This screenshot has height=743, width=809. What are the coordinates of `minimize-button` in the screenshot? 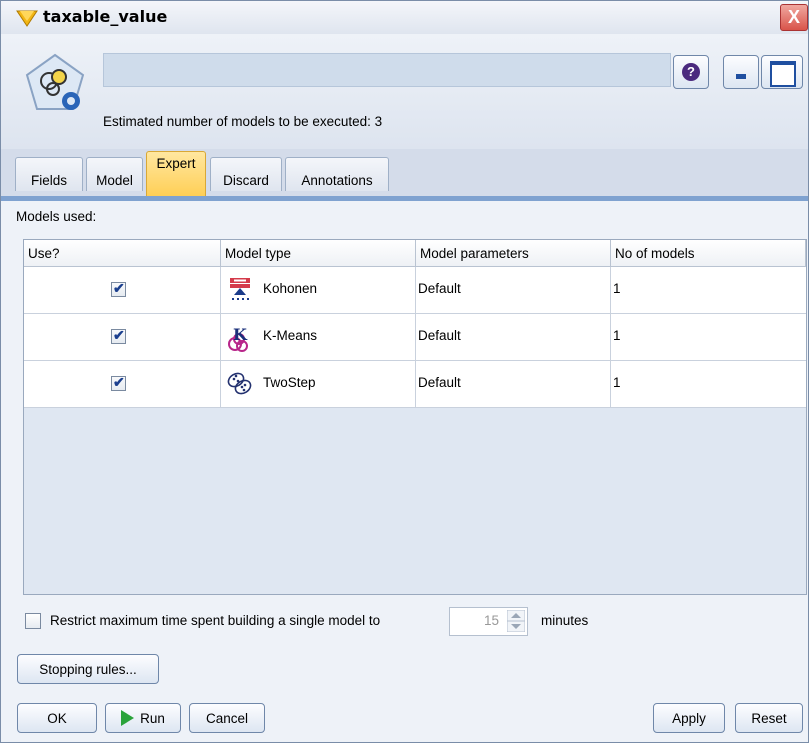 It's located at (741, 72).